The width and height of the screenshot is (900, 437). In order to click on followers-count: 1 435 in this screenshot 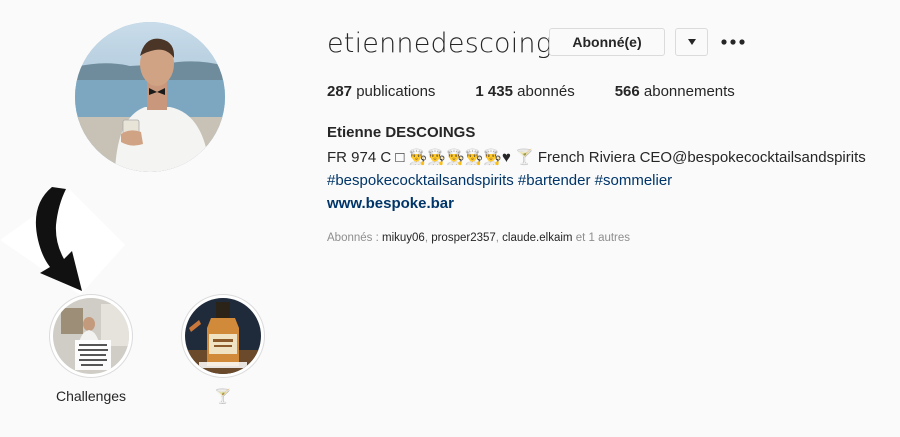, I will do `click(494, 91)`.